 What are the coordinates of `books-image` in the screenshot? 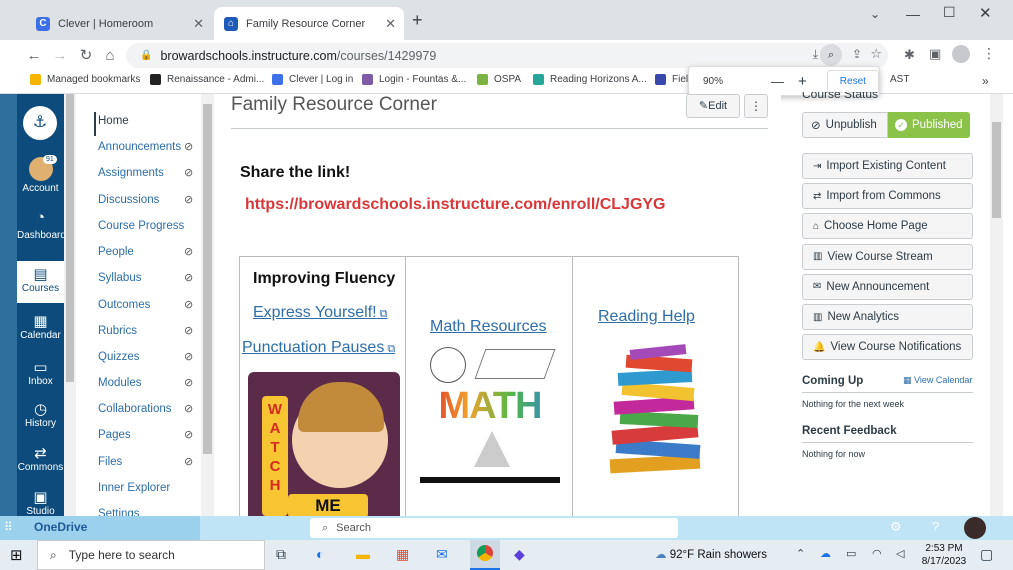 It's located at (655, 410).